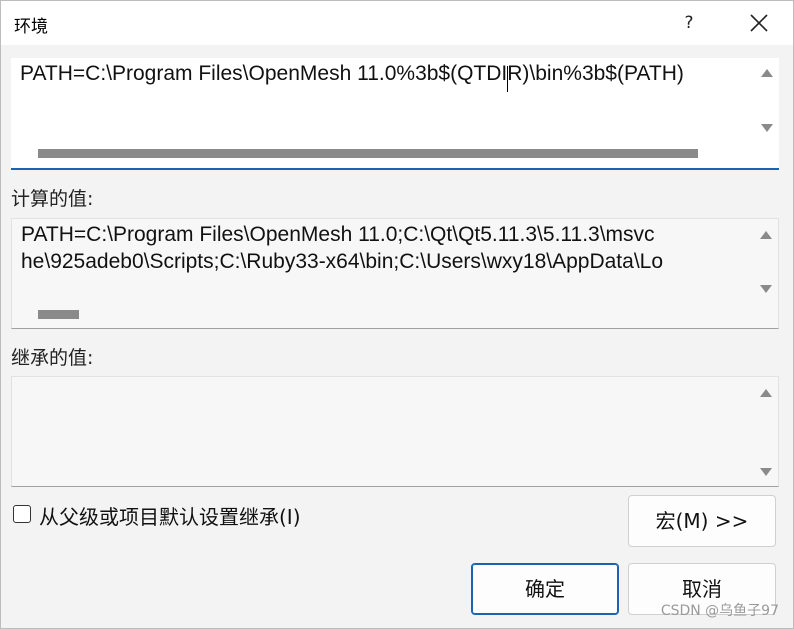 This screenshot has height=629, width=794. What do you see at coordinates (765, 261) in the screenshot?
I see `computed-vertical-scrollbar` at bounding box center [765, 261].